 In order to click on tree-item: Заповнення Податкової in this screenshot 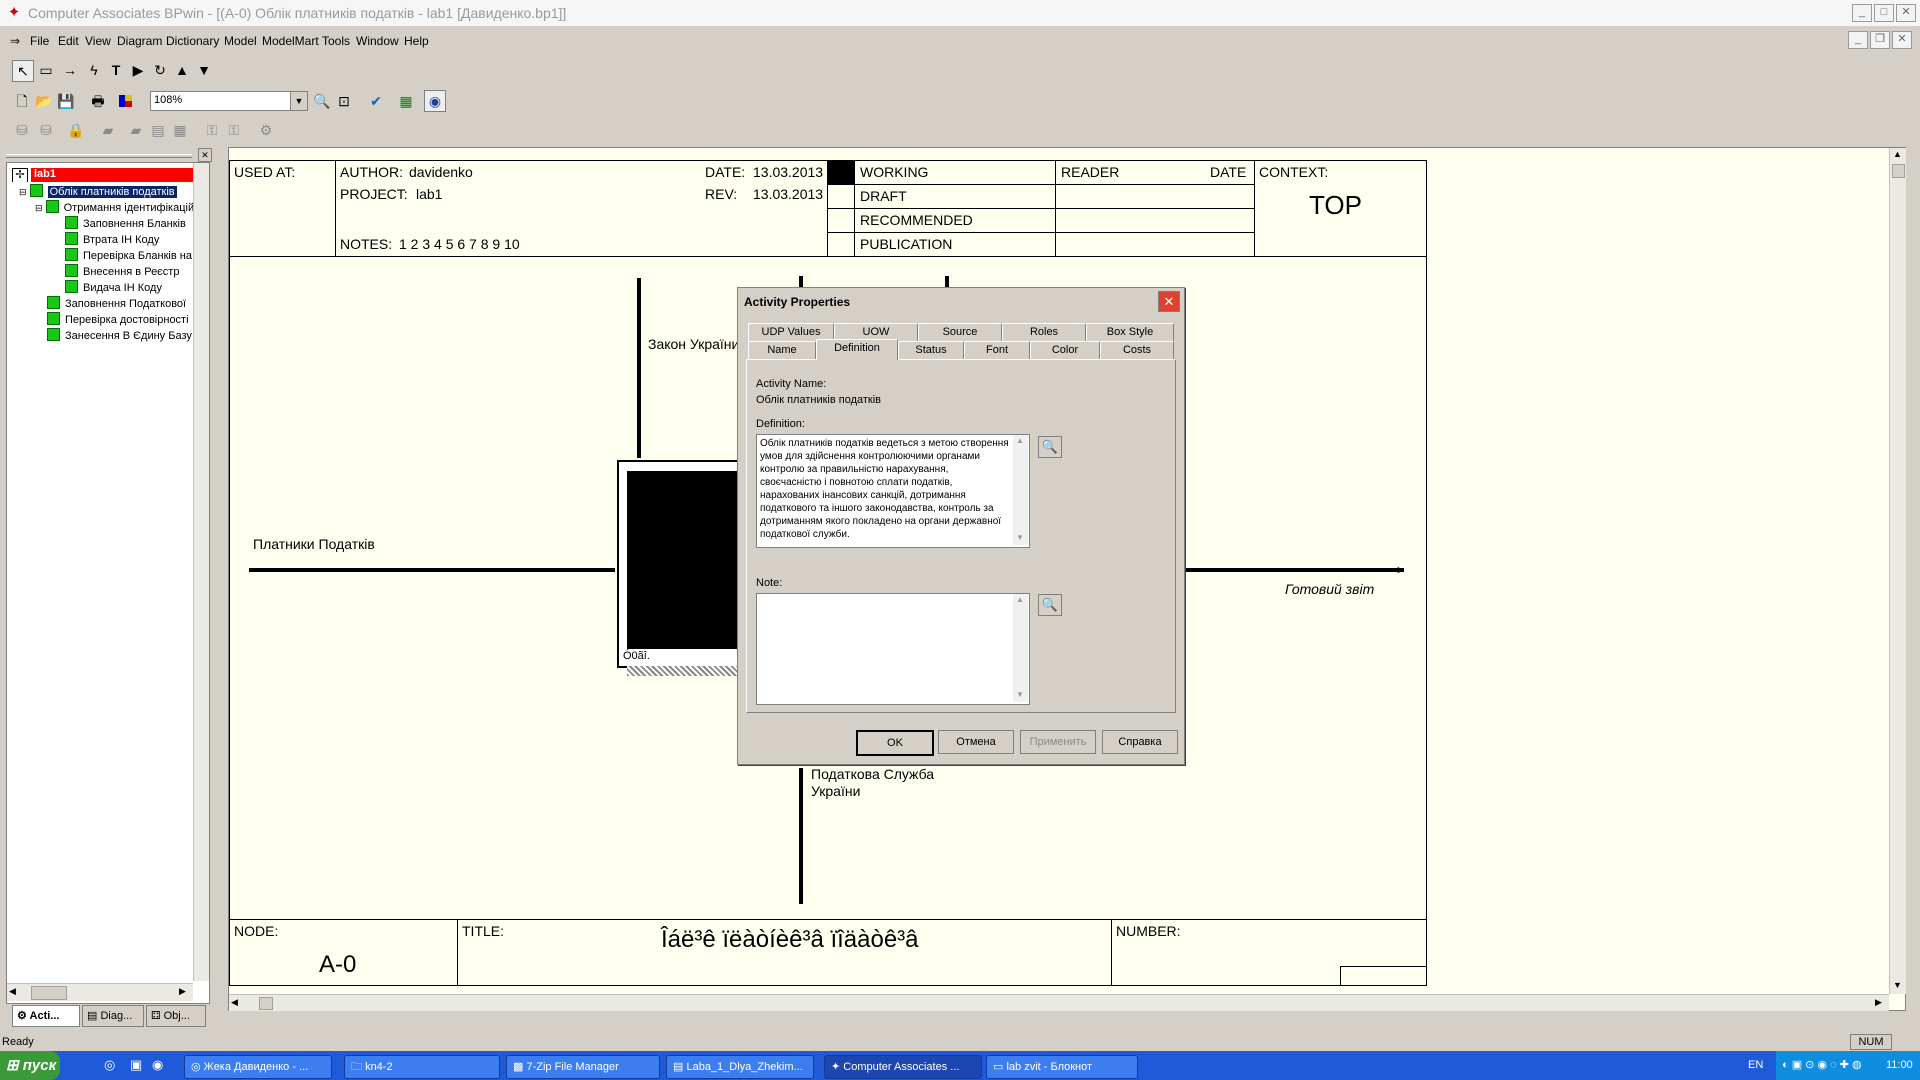, I will do `click(123, 303)`.